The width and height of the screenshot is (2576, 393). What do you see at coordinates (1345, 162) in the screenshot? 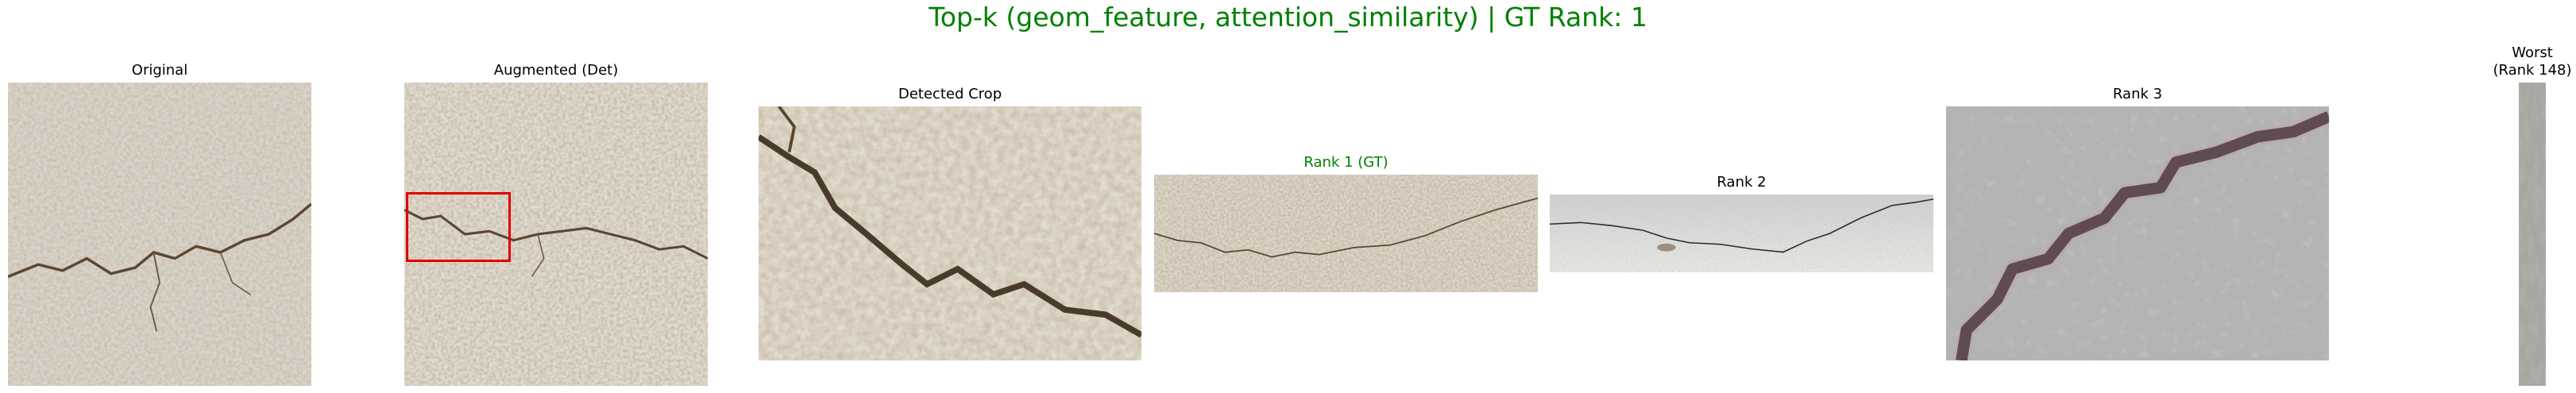
I see `panel-caption: Rank 1 (GT)` at bounding box center [1345, 162].